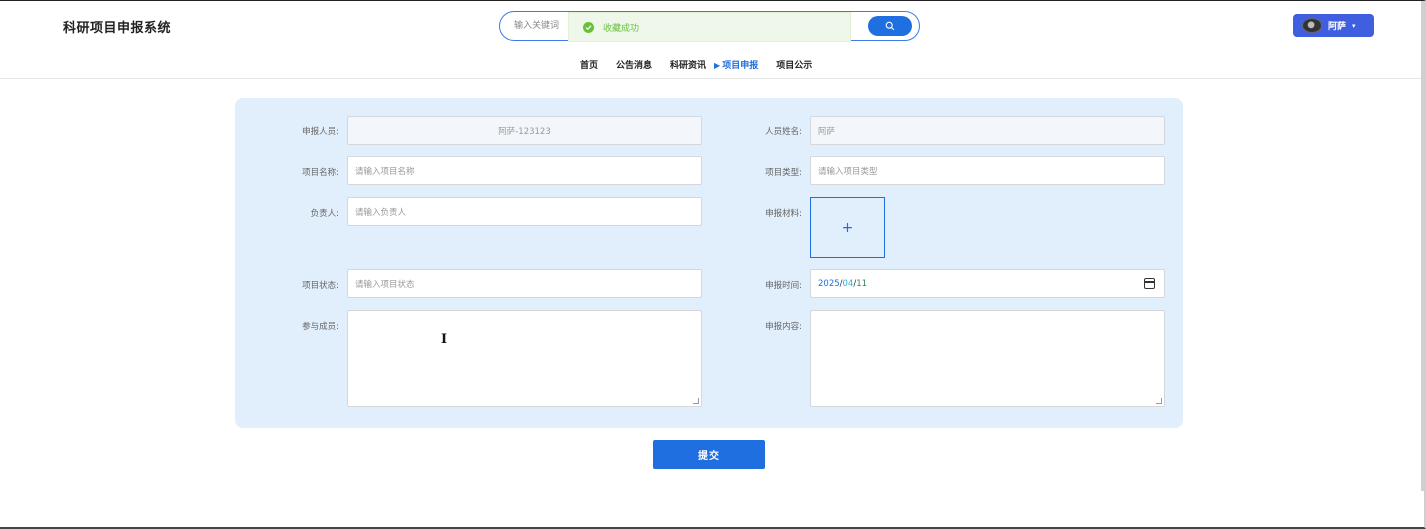  I want to click on project-type-label: 项目类型:, so click(783, 173).